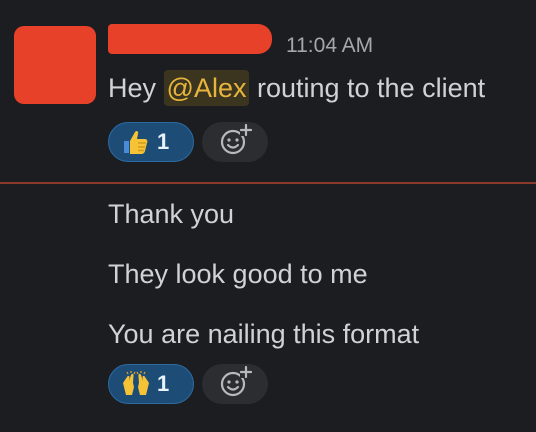 This screenshot has height=432, width=536. I want to click on message-text: They look good to me, so click(238, 274).